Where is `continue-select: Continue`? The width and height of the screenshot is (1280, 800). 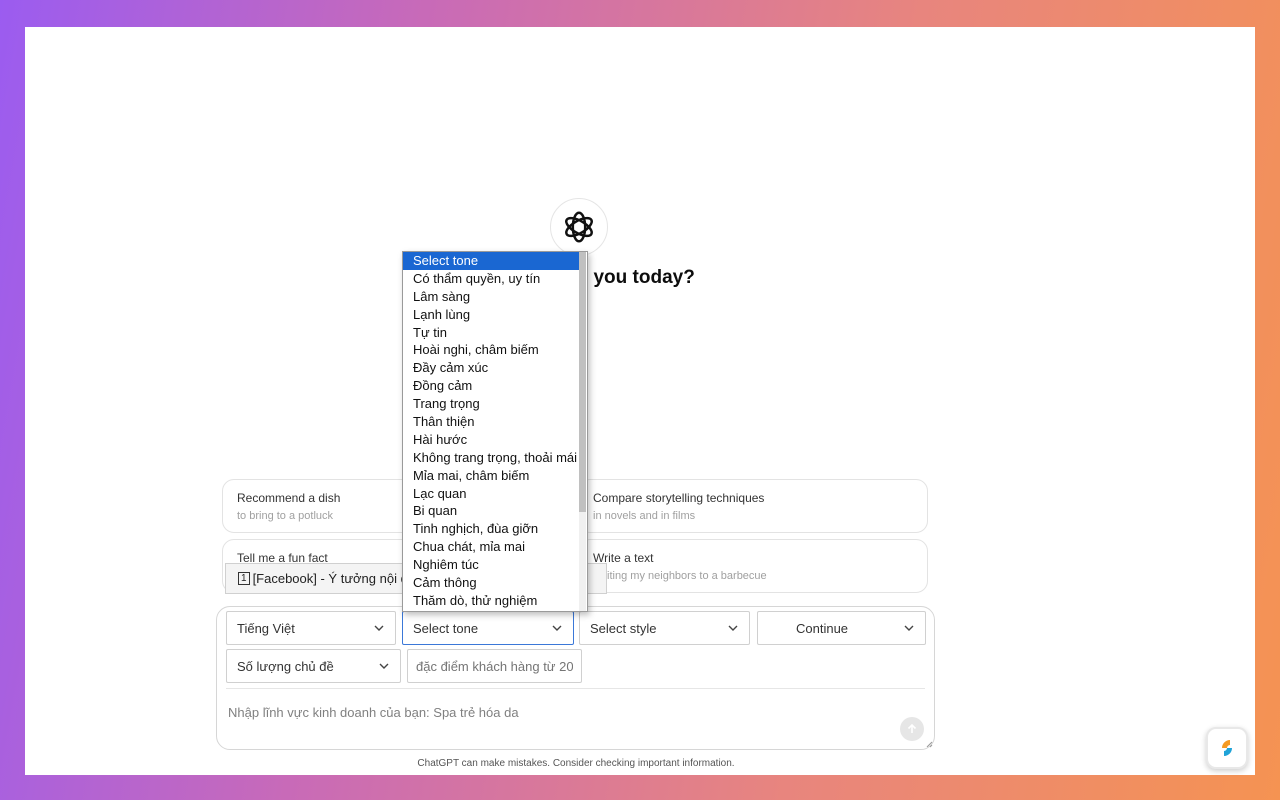
continue-select: Continue is located at coordinates (841, 628).